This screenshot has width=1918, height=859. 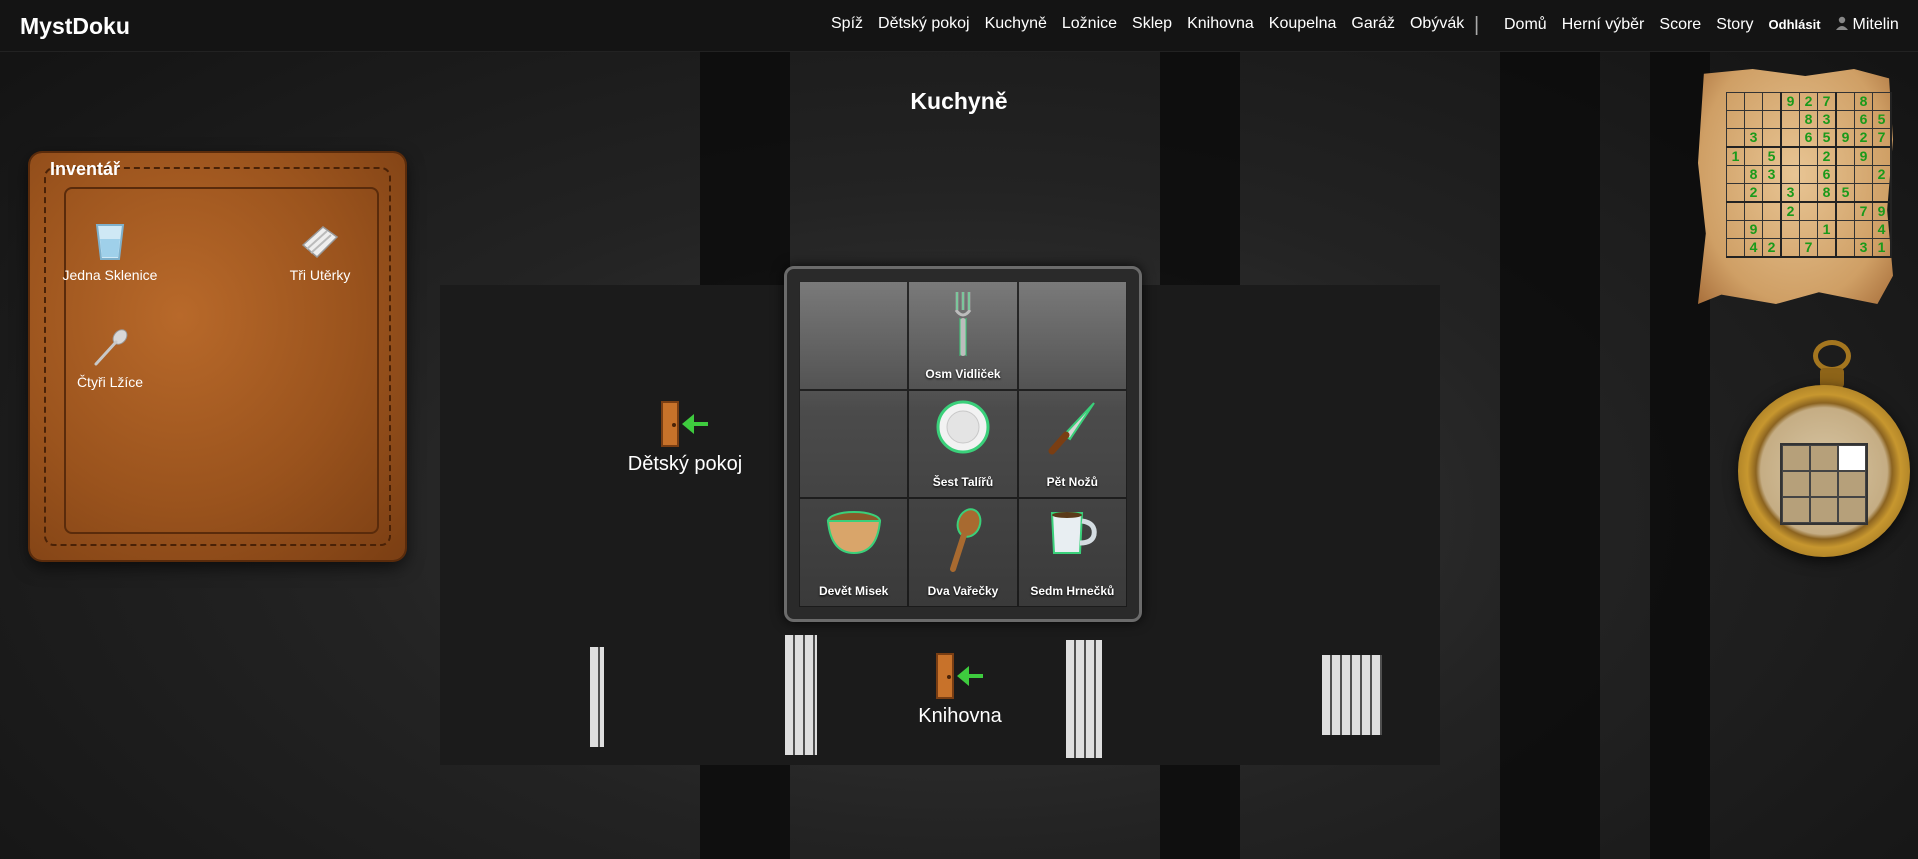 What do you see at coordinates (847, 24) in the screenshot?
I see `nav-room-spiz: Spíž` at bounding box center [847, 24].